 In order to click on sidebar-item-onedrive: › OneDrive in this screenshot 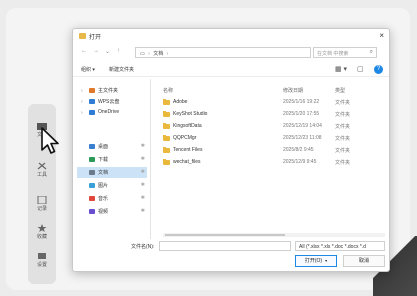, I will do `click(112, 112)`.